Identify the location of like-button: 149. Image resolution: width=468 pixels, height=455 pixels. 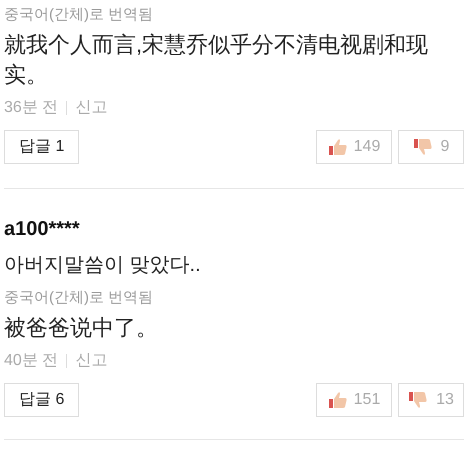
(354, 147).